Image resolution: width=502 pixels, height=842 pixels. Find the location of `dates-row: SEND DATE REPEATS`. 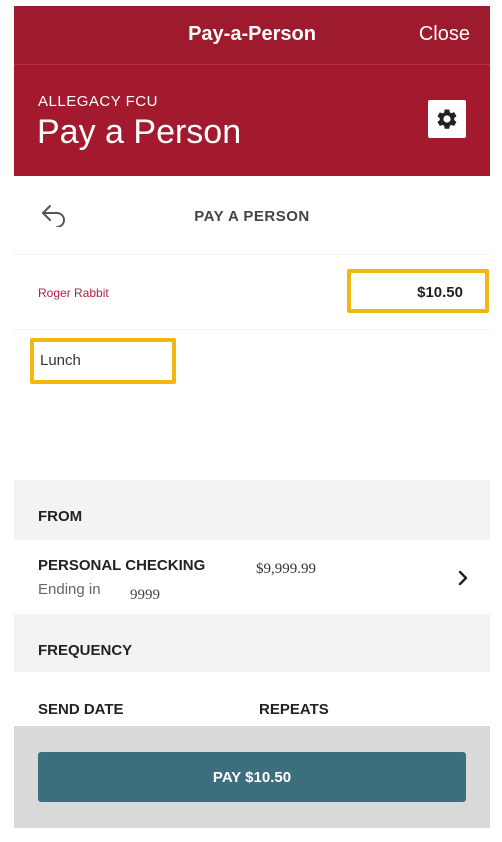

dates-row: SEND DATE REPEATS is located at coordinates (252, 699).